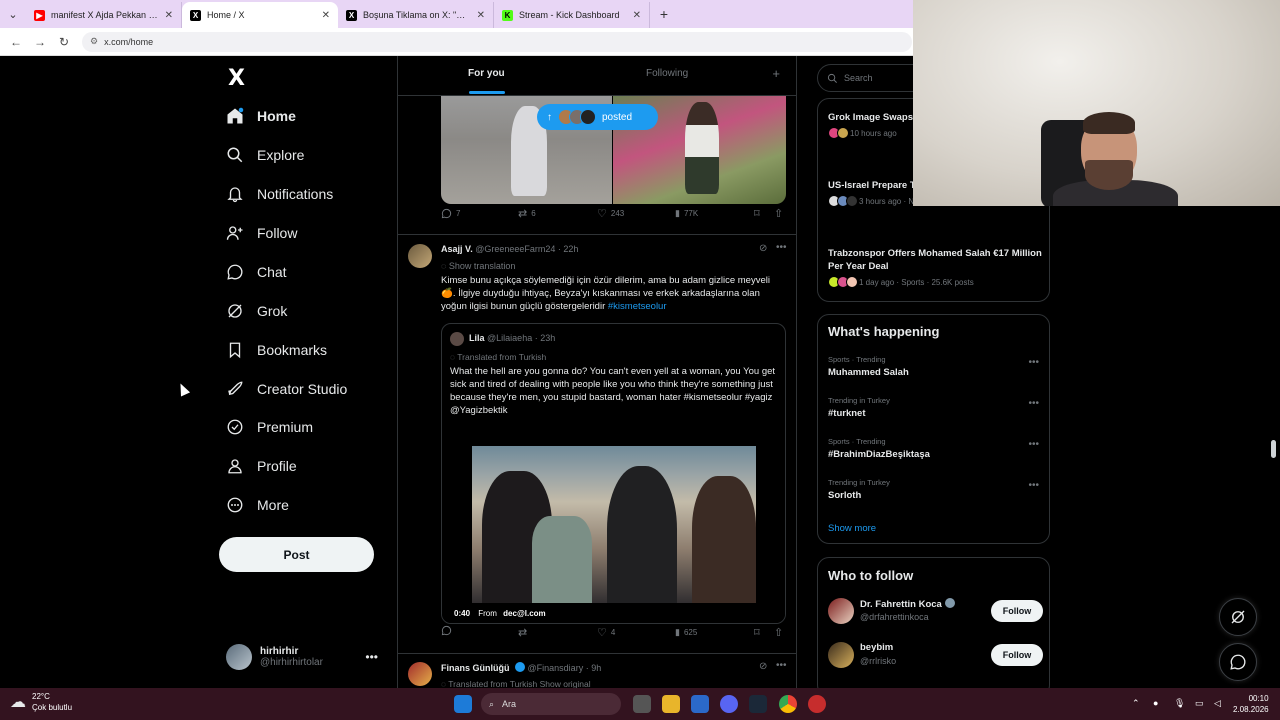 This screenshot has width=1280, height=720. What do you see at coordinates (256, 311) in the screenshot?
I see `nav-grok: Grok` at bounding box center [256, 311].